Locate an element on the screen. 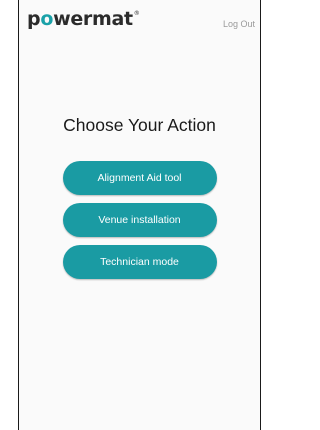 This screenshot has width=320, height=430. logo-text-prefix: p is located at coordinates (34, 19).